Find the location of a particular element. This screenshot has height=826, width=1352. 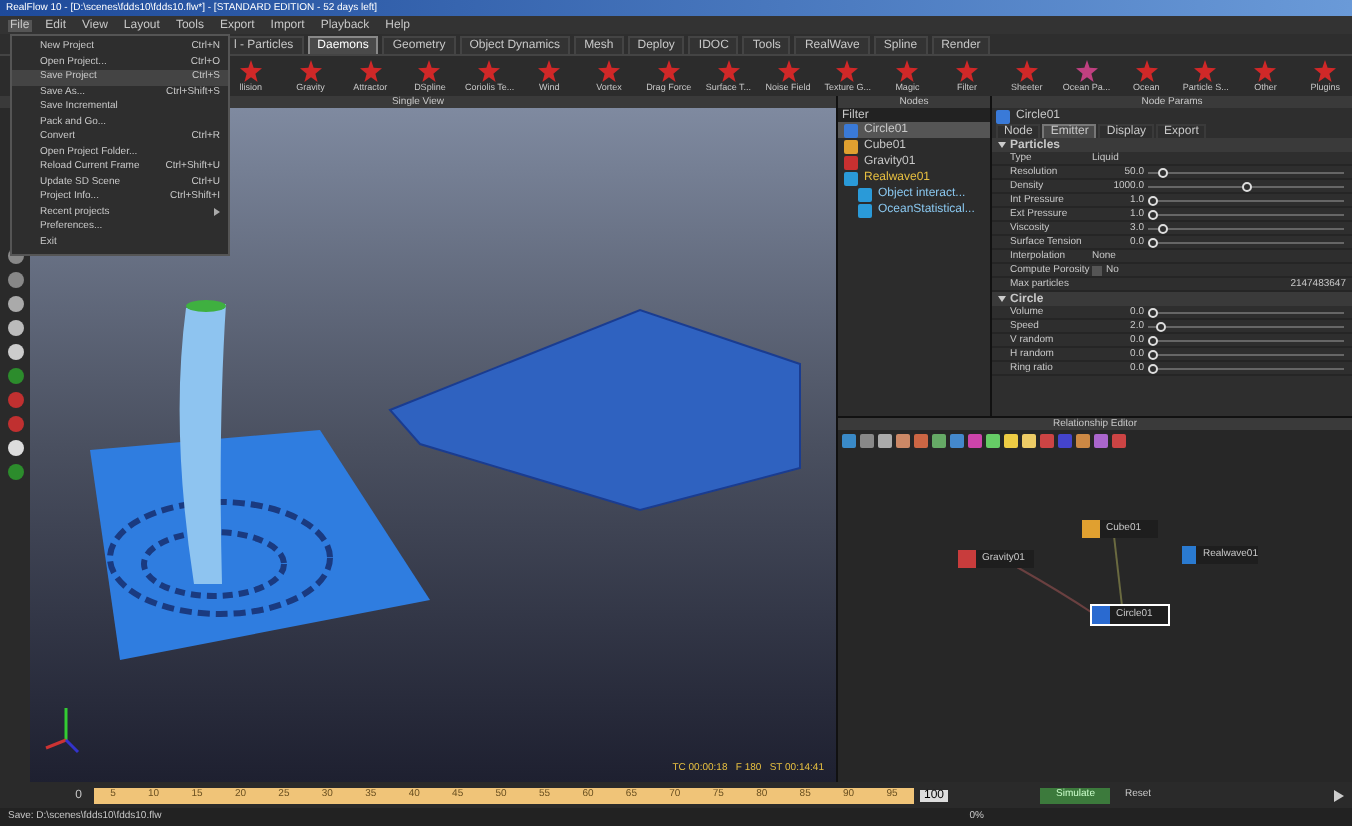

axis-gizmo-icon is located at coordinates (62, 731).